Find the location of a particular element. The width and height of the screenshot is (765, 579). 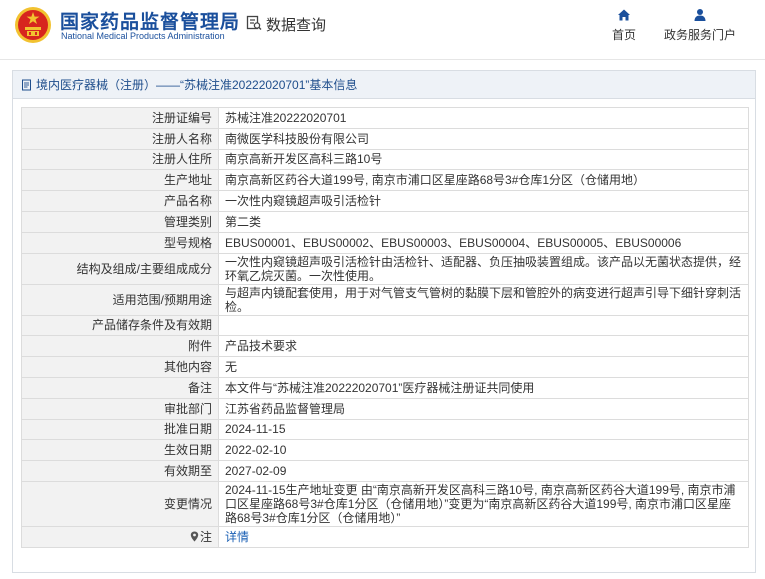

home-icon is located at coordinates (624, 15).